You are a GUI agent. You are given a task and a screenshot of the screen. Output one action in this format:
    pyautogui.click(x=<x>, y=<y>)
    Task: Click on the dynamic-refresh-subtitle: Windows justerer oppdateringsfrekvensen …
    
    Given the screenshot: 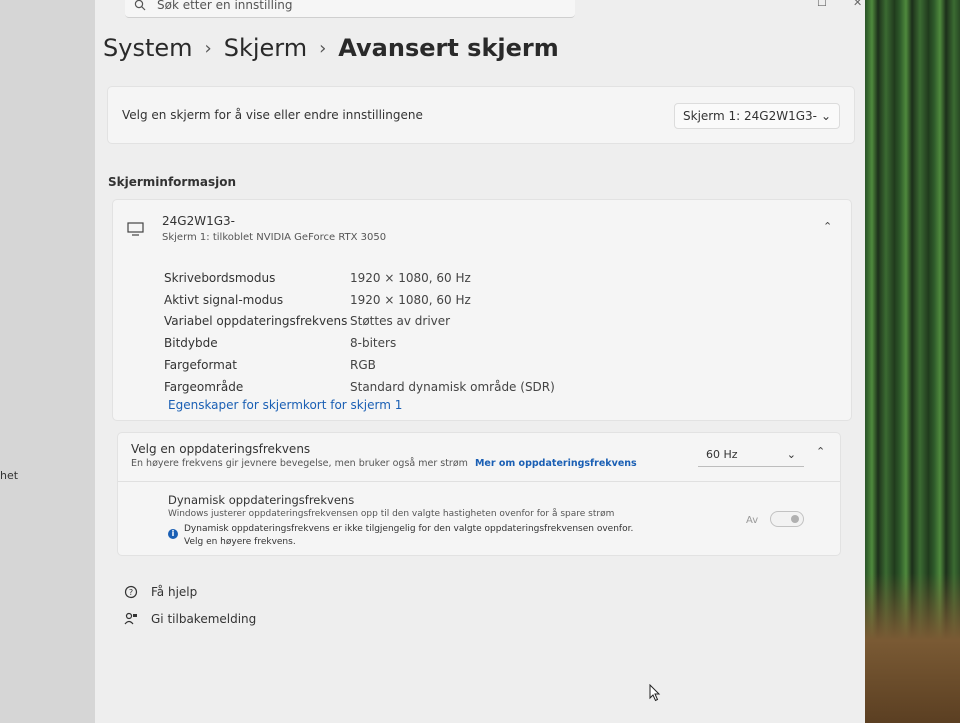 What is the action you would take?
    pyautogui.click(x=391, y=514)
    